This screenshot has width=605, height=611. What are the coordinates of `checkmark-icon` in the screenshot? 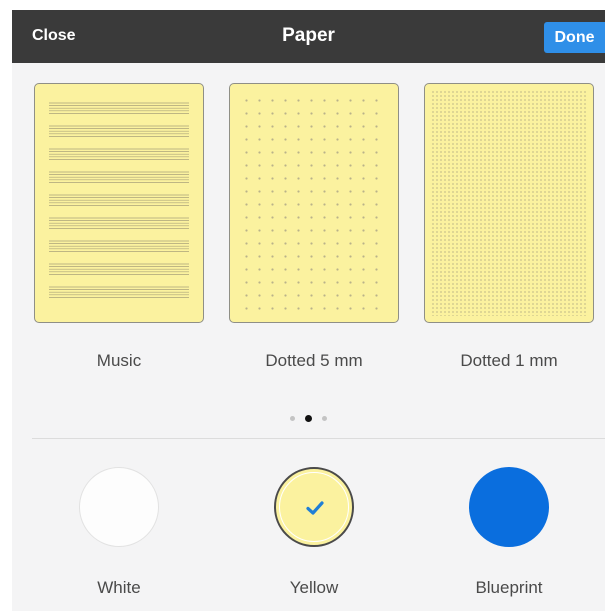 It's located at (315, 508).